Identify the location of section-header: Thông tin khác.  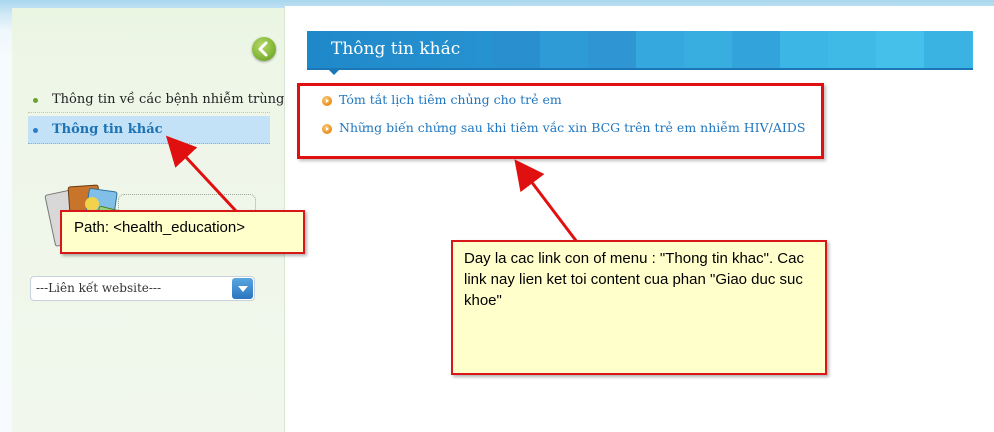
(640, 53).